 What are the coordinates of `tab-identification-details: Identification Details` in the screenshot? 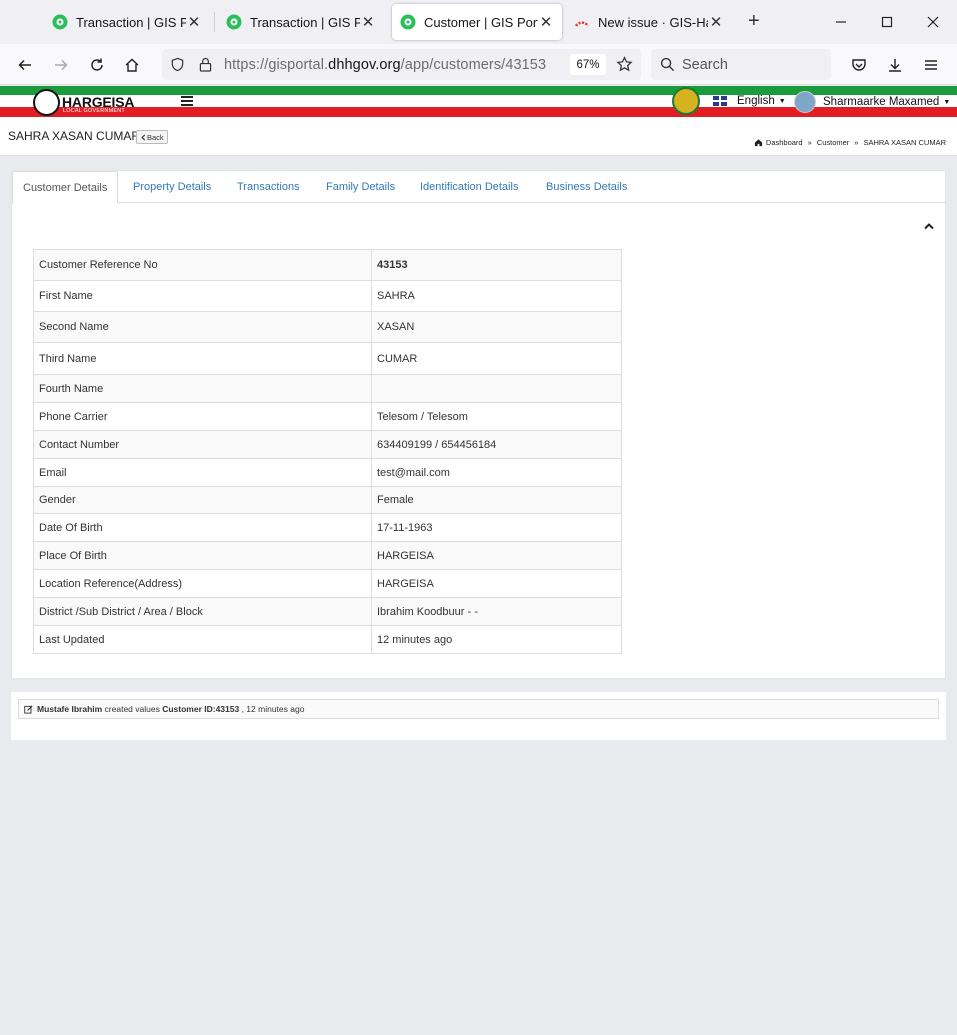 It's located at (469, 187).